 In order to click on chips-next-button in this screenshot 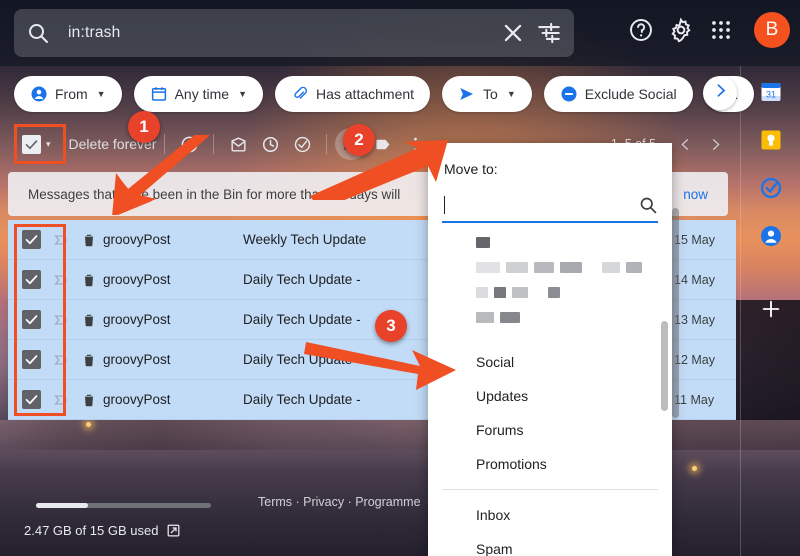, I will do `click(720, 93)`.